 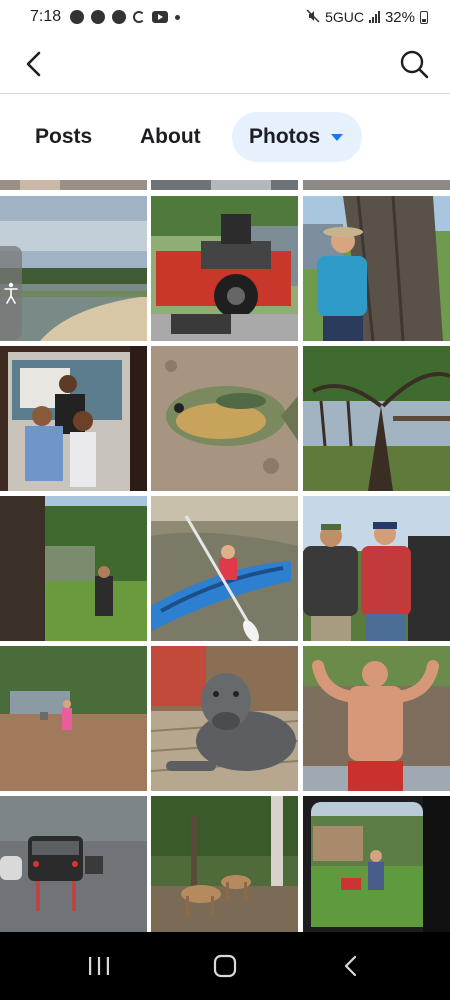 I want to click on home-button, so click(x=225, y=966).